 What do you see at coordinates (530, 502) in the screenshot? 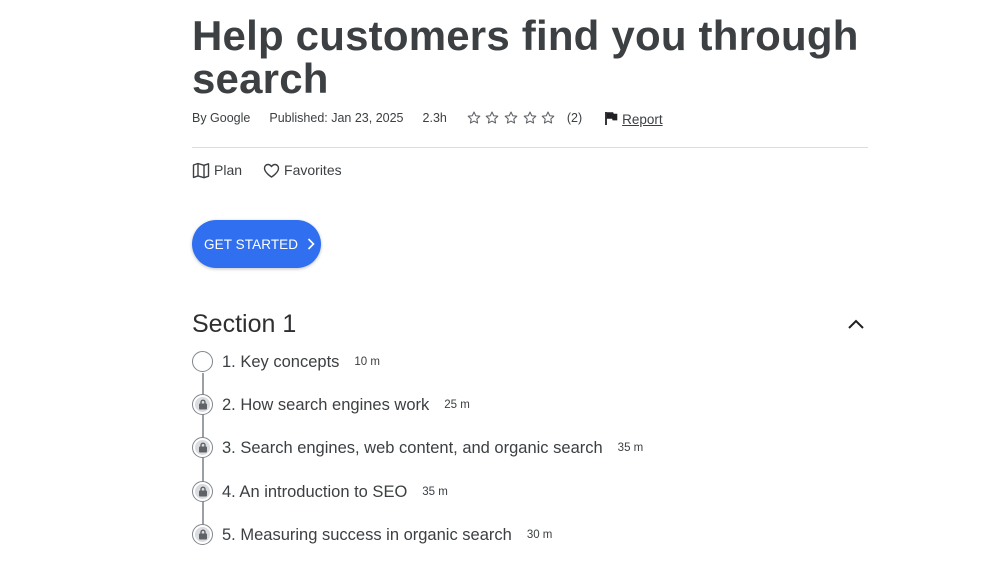
I see `step-item: 4. An introduction to SEO 35 m` at bounding box center [530, 502].